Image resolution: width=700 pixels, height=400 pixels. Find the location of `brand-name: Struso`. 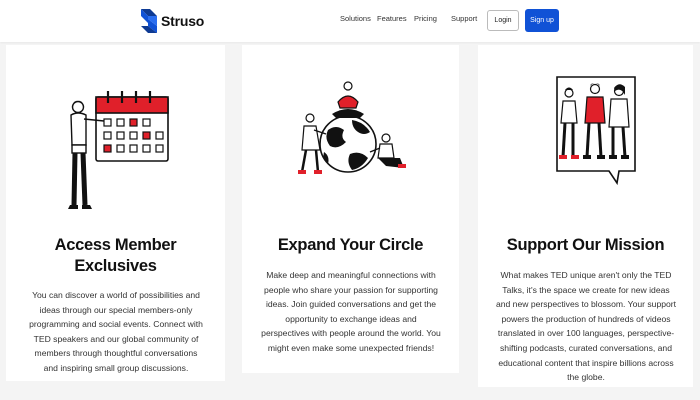

brand-name: Struso is located at coordinates (183, 21).